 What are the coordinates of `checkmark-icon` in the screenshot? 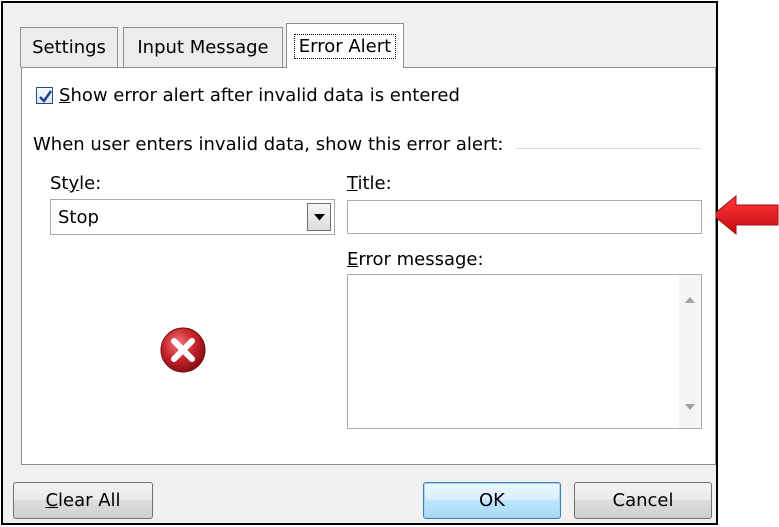 It's located at (45, 96).